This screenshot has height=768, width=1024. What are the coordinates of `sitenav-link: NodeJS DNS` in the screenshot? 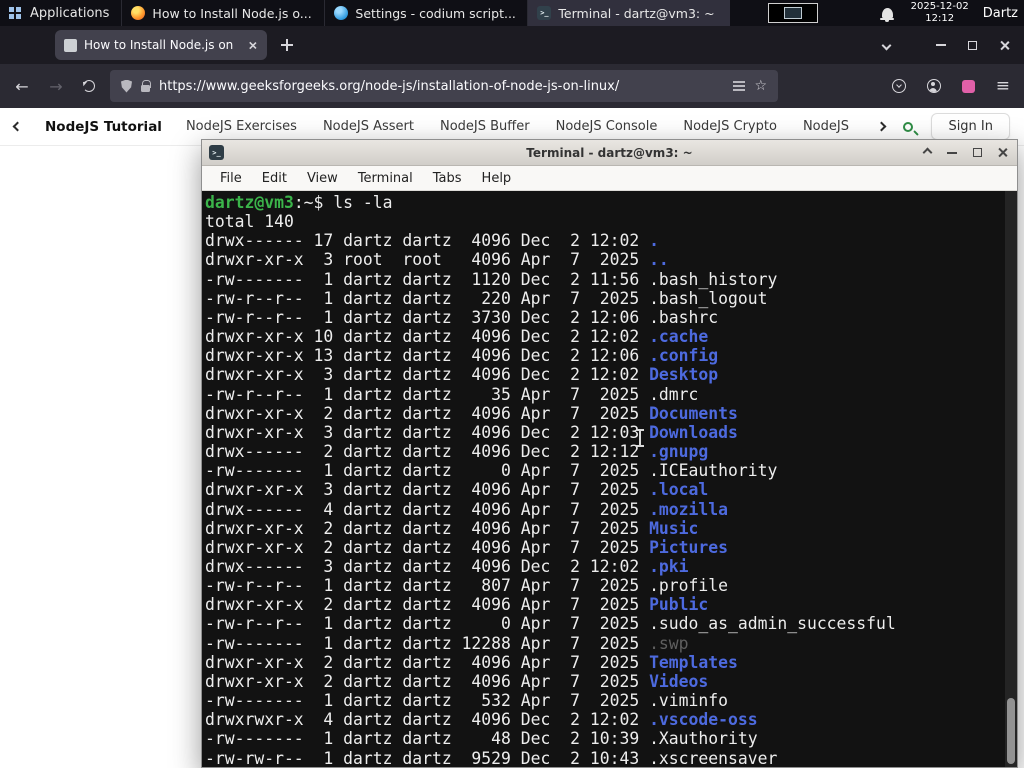 It's located at (829, 126).